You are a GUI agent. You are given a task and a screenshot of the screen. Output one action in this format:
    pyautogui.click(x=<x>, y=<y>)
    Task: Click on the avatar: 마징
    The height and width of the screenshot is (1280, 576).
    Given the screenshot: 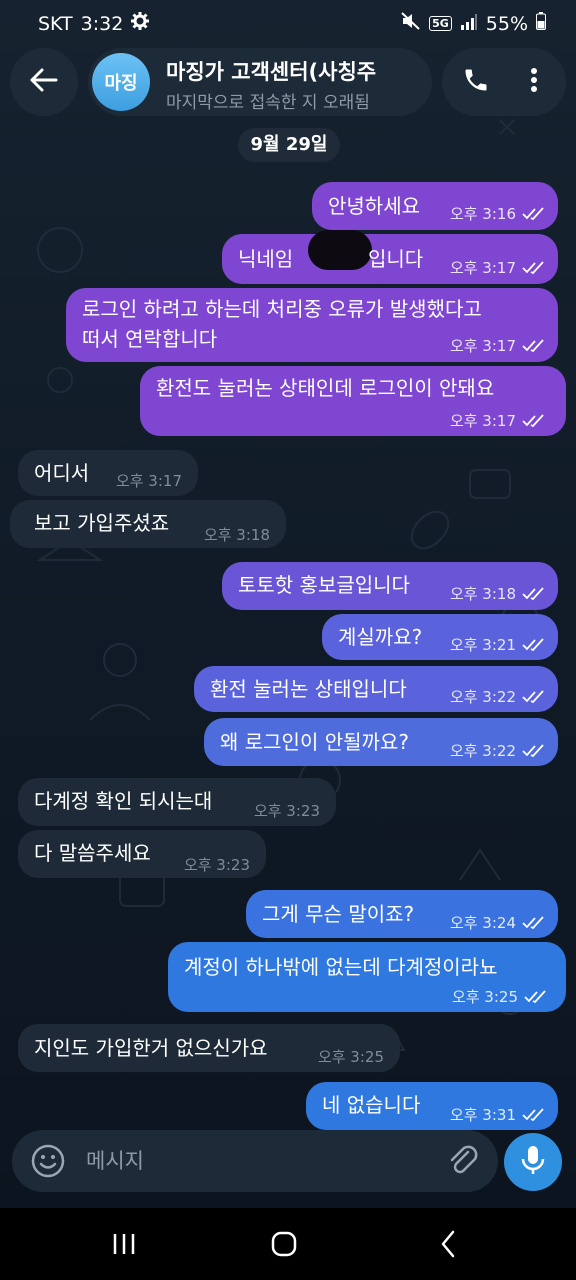 What is the action you would take?
    pyautogui.click(x=121, y=82)
    